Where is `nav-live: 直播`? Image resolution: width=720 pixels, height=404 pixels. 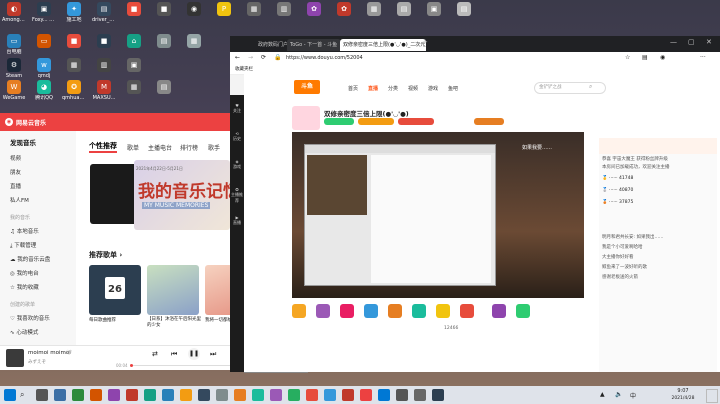
nav-live: 直播 is located at coordinates (373, 88).